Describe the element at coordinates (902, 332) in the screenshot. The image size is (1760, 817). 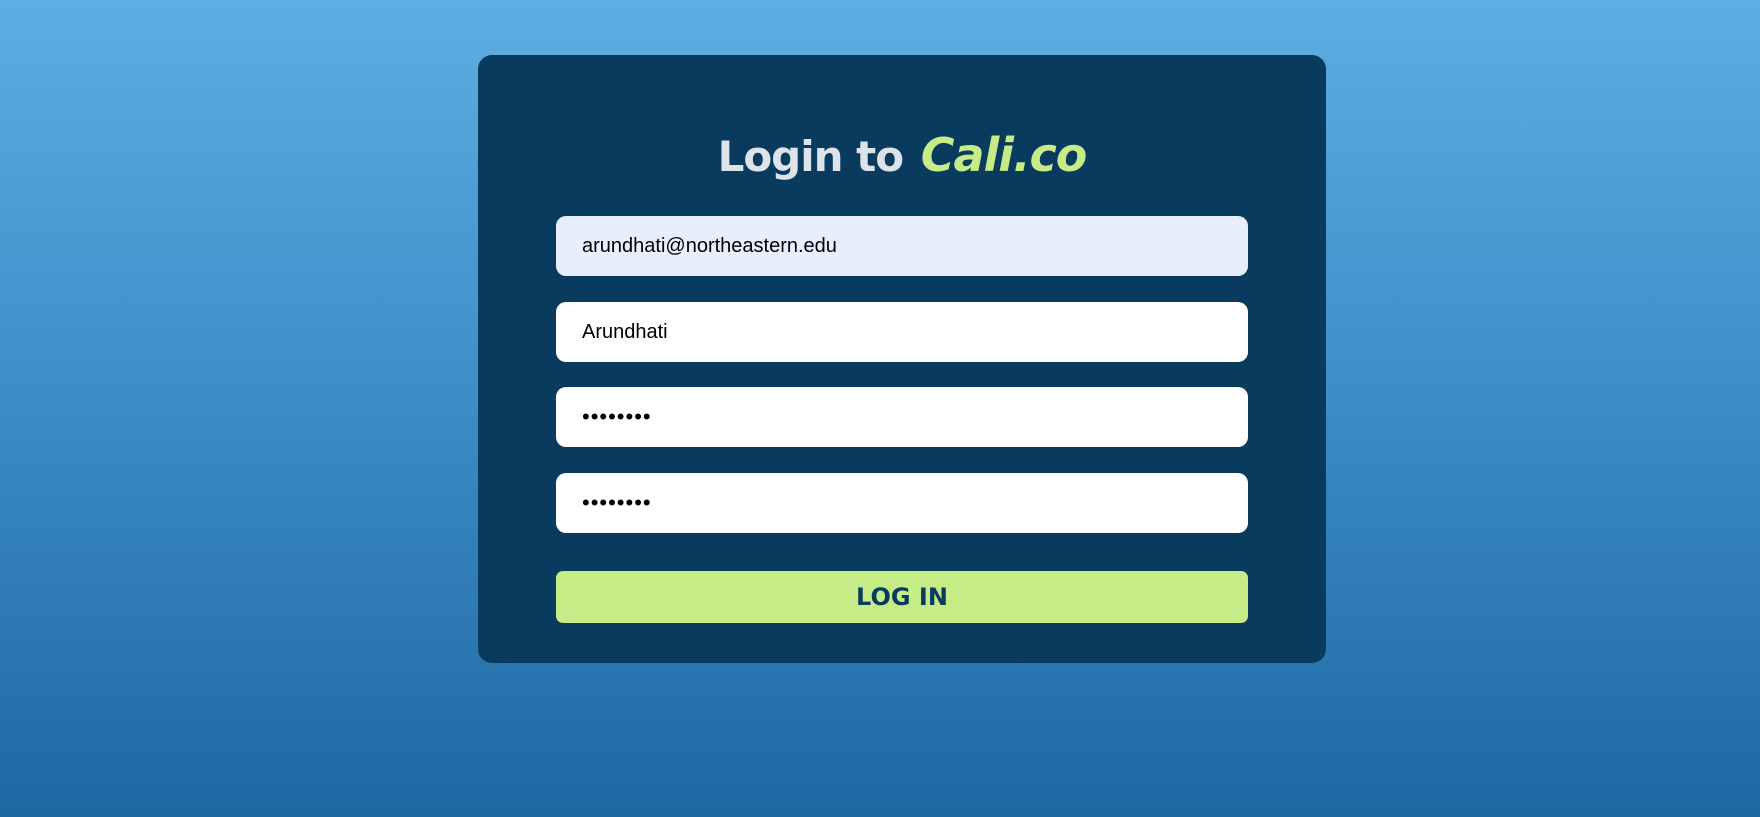
I see `name-input` at that location.